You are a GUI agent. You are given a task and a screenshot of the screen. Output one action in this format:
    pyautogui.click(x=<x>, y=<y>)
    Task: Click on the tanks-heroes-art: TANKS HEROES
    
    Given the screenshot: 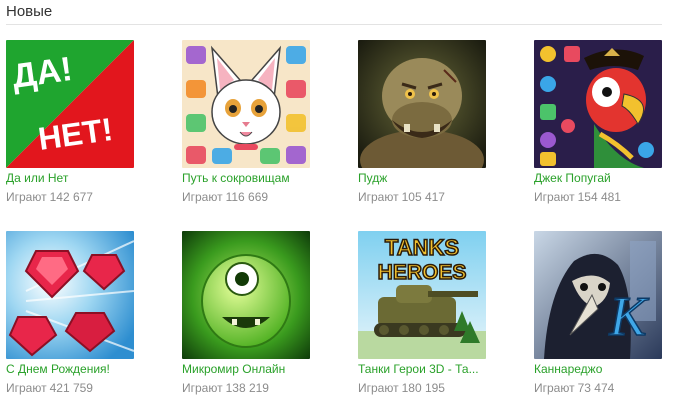 What is the action you would take?
    pyautogui.click(x=422, y=295)
    